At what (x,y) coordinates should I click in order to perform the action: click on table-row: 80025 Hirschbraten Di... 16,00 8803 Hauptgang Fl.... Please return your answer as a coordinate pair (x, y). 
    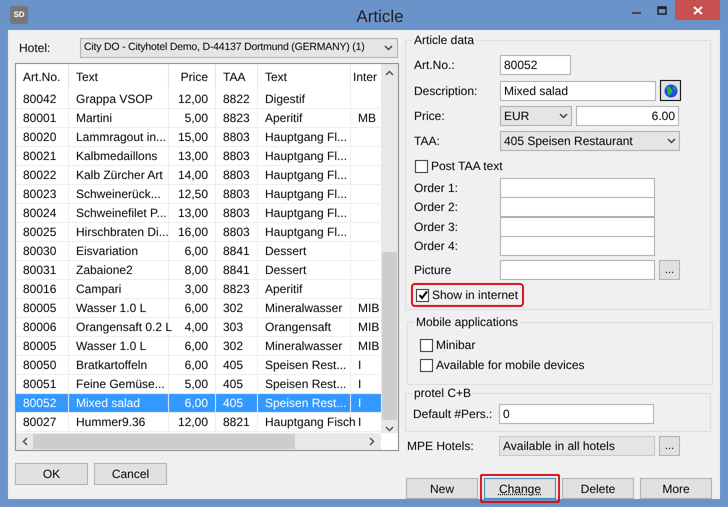
    Looking at the image, I should click on (198, 232).